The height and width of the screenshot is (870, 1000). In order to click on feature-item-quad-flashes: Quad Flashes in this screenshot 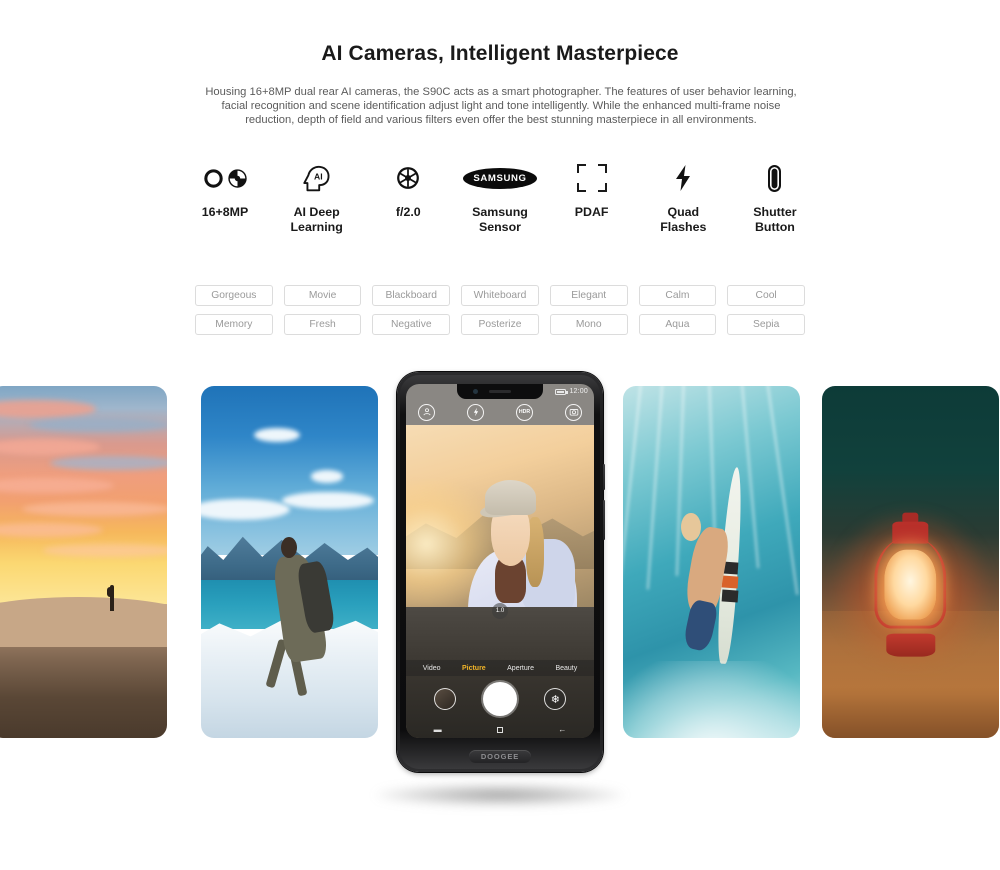, I will do `click(683, 197)`.